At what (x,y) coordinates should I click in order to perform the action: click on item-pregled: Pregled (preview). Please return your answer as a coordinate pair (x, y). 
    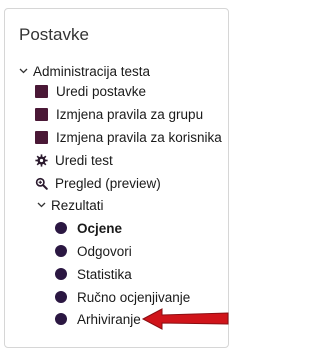
    Looking at the image, I should click on (97, 183).